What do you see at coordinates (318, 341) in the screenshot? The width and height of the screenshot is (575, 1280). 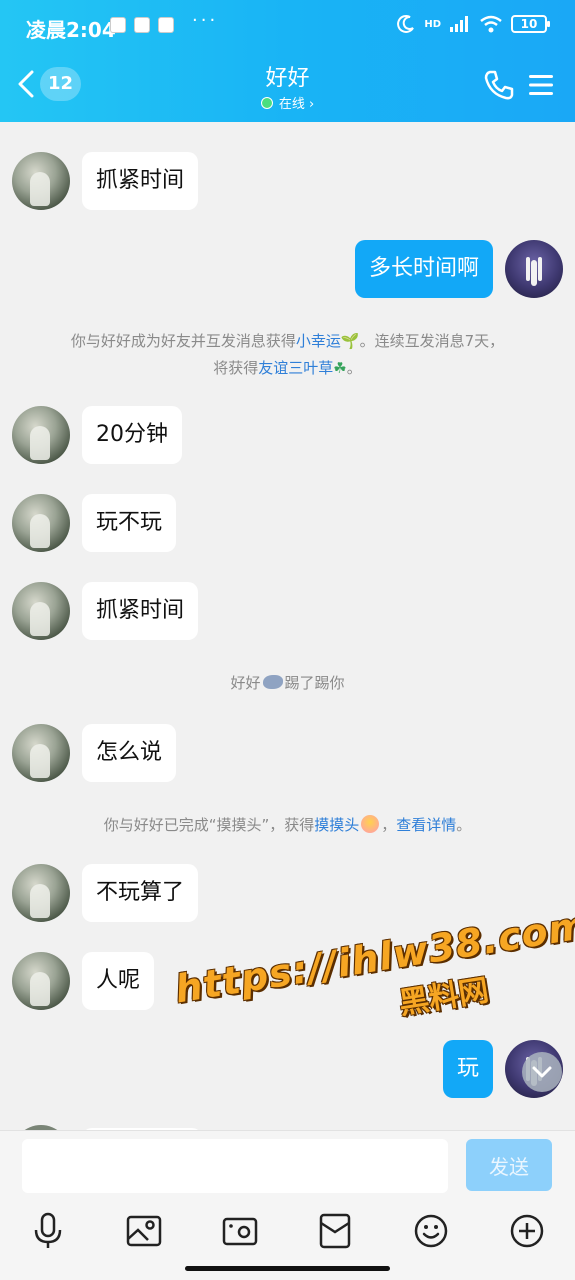 I see `lucky-link: 小幸运` at bounding box center [318, 341].